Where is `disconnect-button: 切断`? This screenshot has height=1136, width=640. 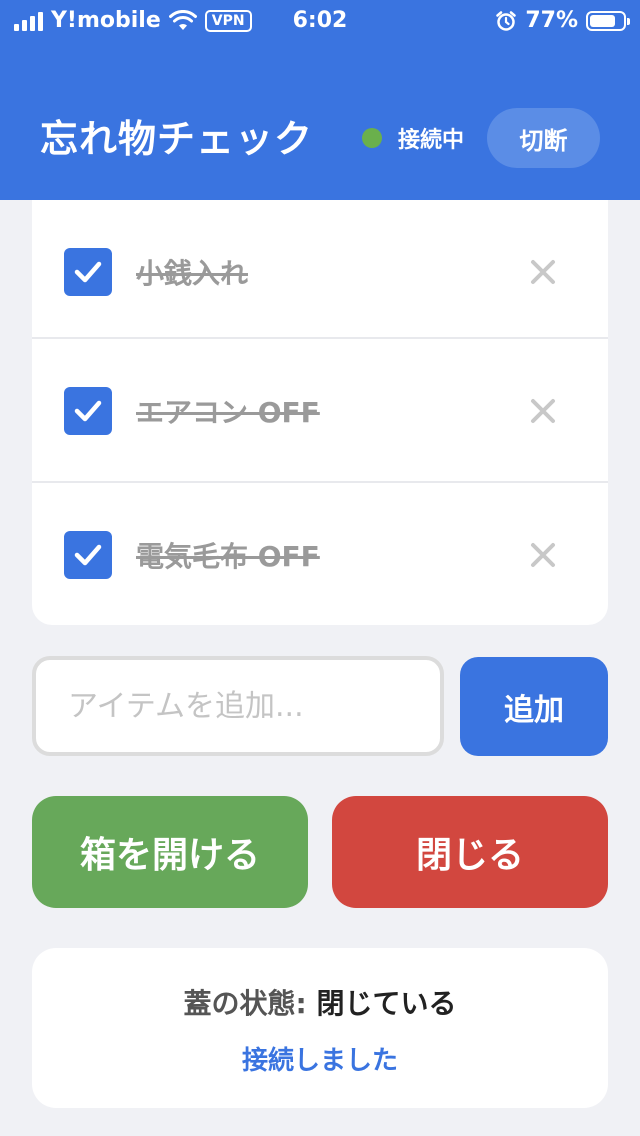 disconnect-button: 切断 is located at coordinates (543, 138).